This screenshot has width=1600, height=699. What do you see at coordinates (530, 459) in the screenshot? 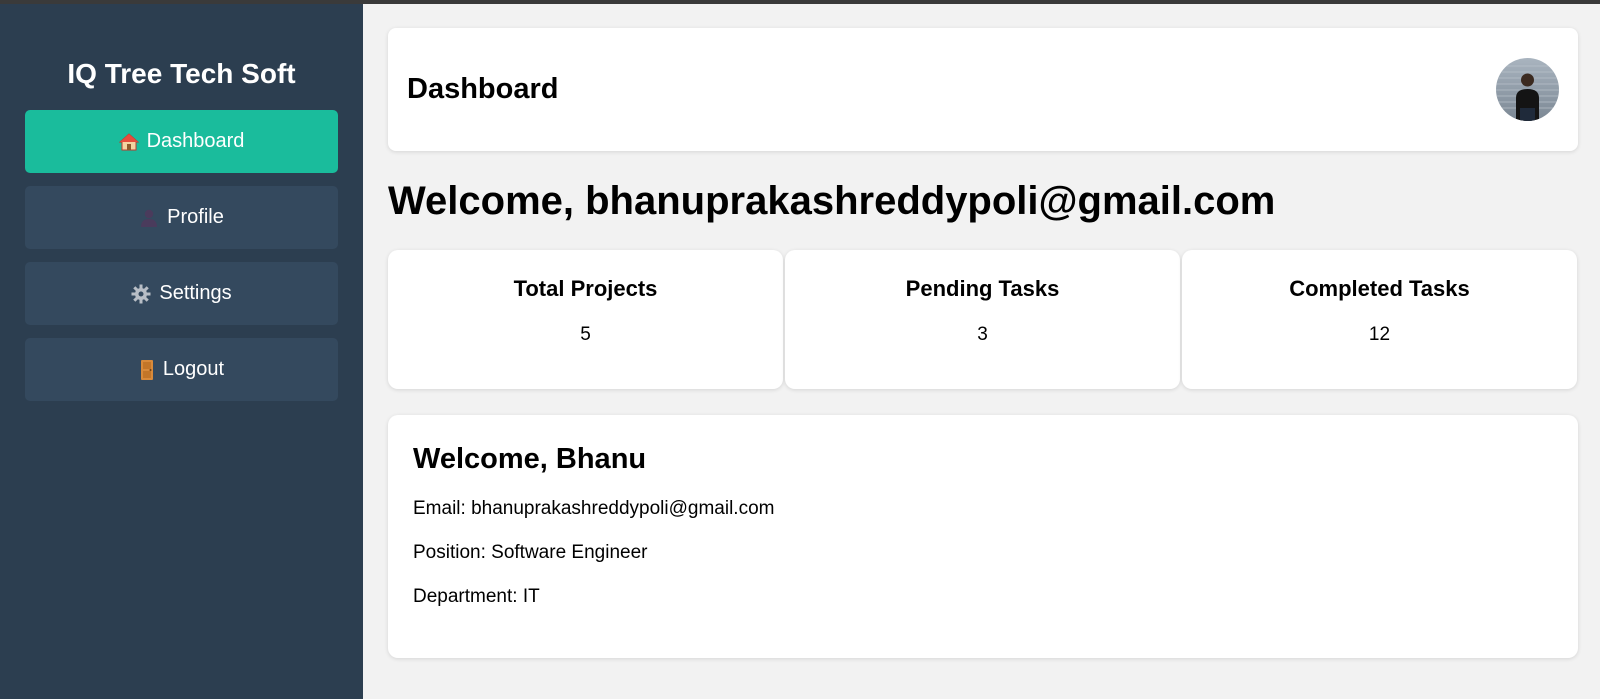
I see `profile-heading: Welcome, Bhanu` at bounding box center [530, 459].